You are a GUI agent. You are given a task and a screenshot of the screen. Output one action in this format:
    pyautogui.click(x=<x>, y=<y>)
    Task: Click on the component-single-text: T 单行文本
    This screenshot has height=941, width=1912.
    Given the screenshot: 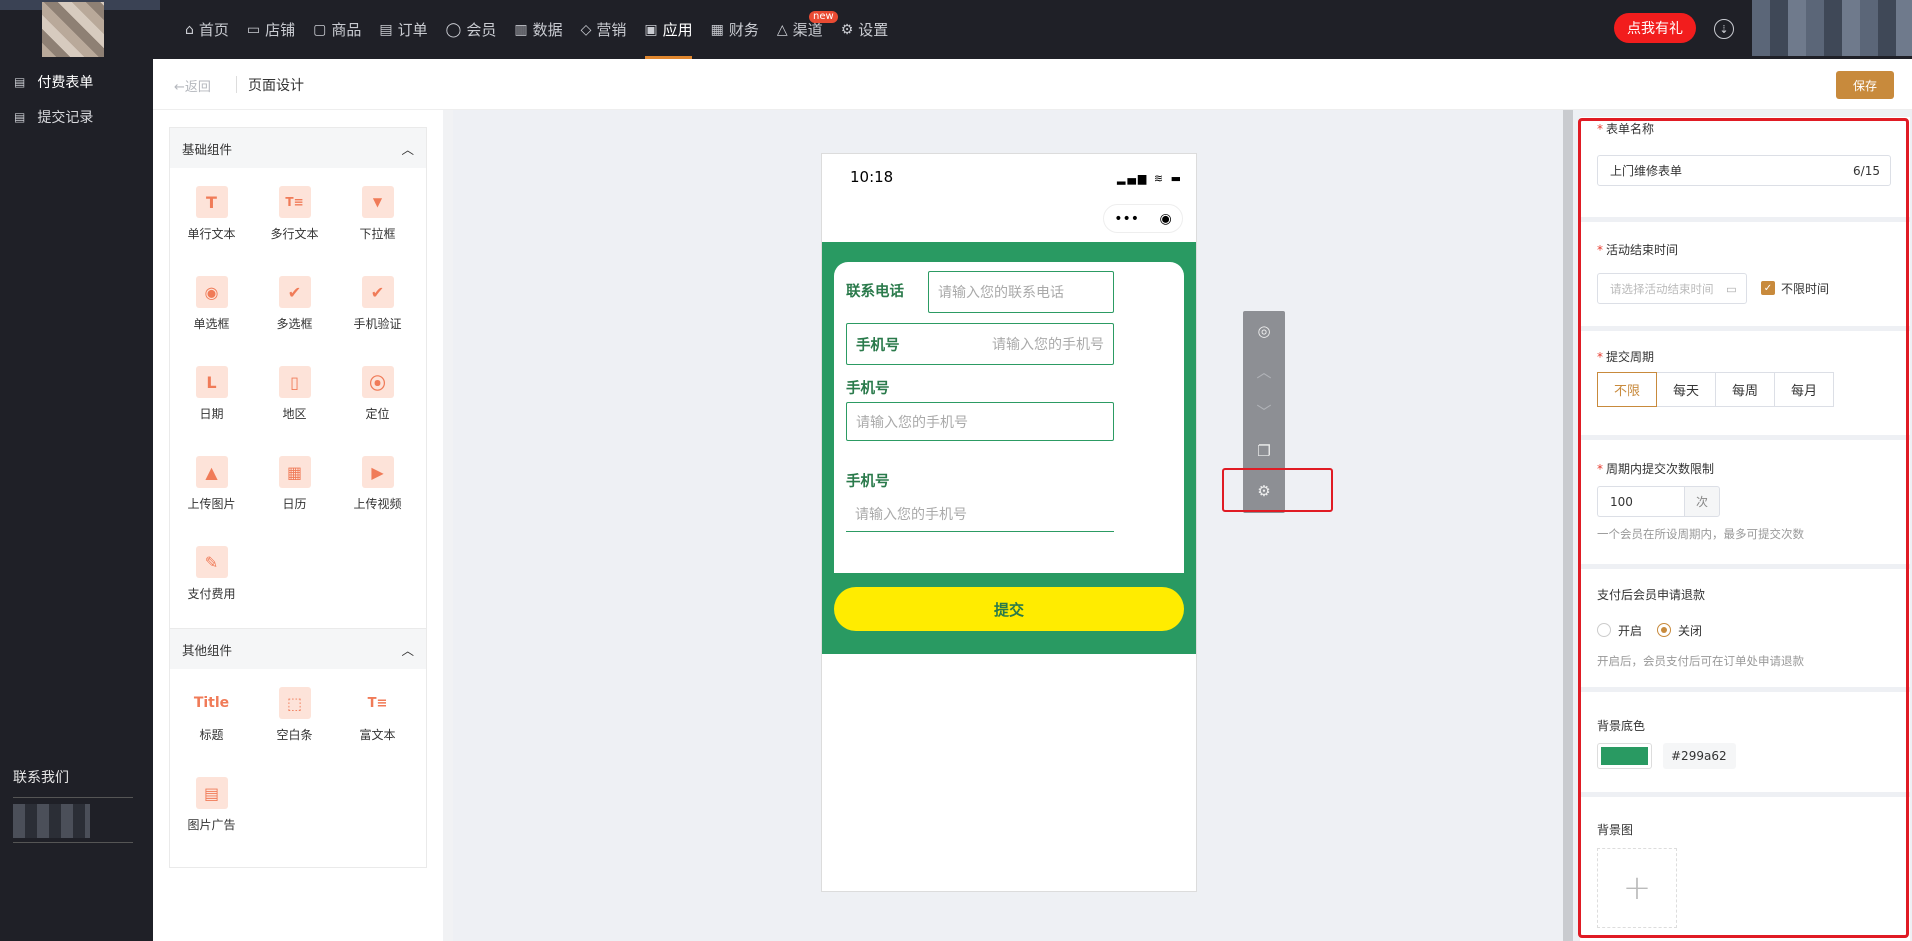 What is the action you would take?
    pyautogui.click(x=211, y=231)
    